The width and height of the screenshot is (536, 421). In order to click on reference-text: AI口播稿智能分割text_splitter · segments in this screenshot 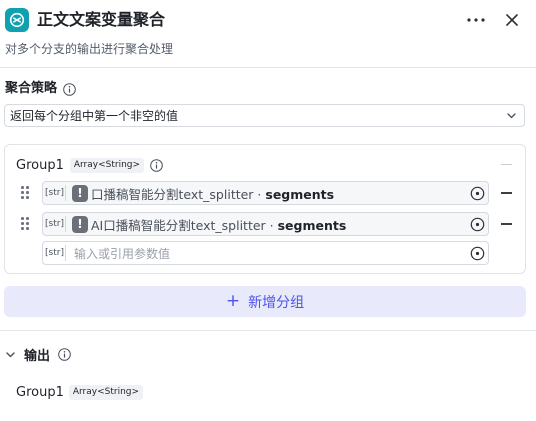, I will do `click(218, 224)`.